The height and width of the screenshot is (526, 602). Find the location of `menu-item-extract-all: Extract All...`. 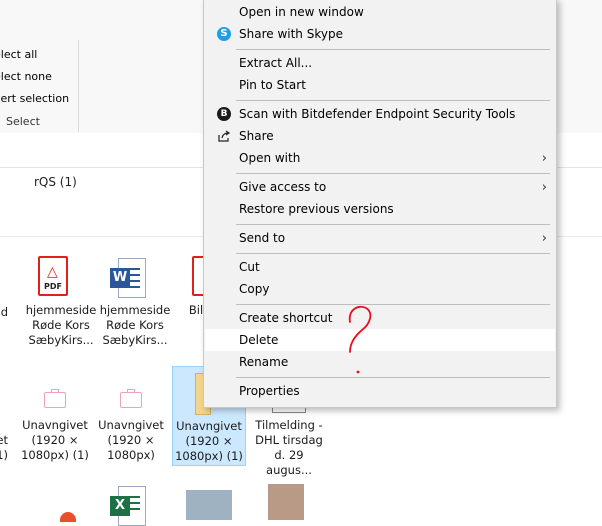

menu-item-extract-all: Extract All... is located at coordinates (380, 63).